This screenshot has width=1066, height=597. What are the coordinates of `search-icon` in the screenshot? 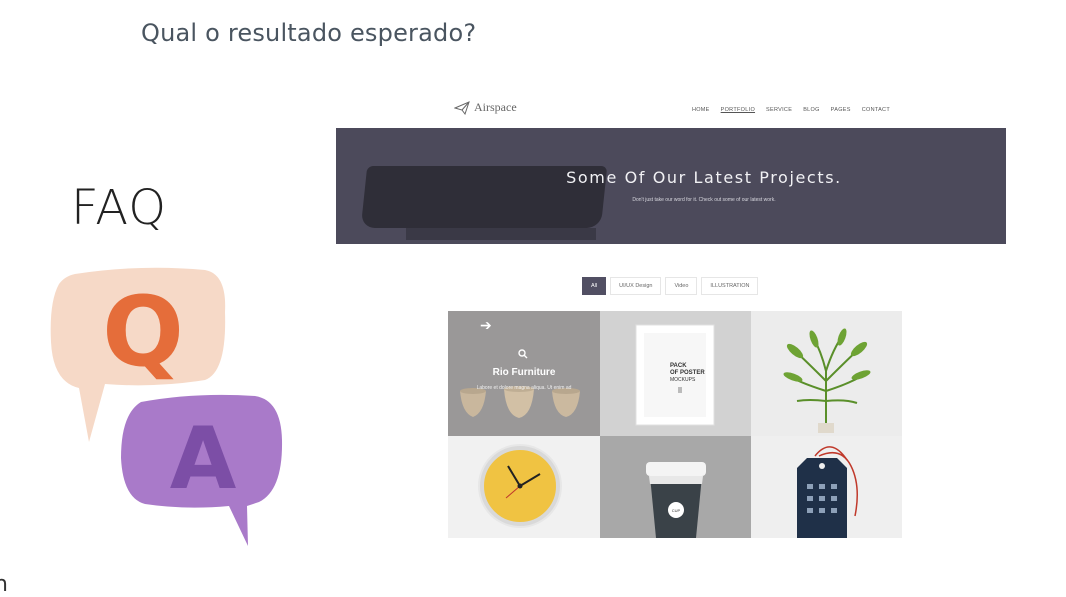 It's located at (523, 354).